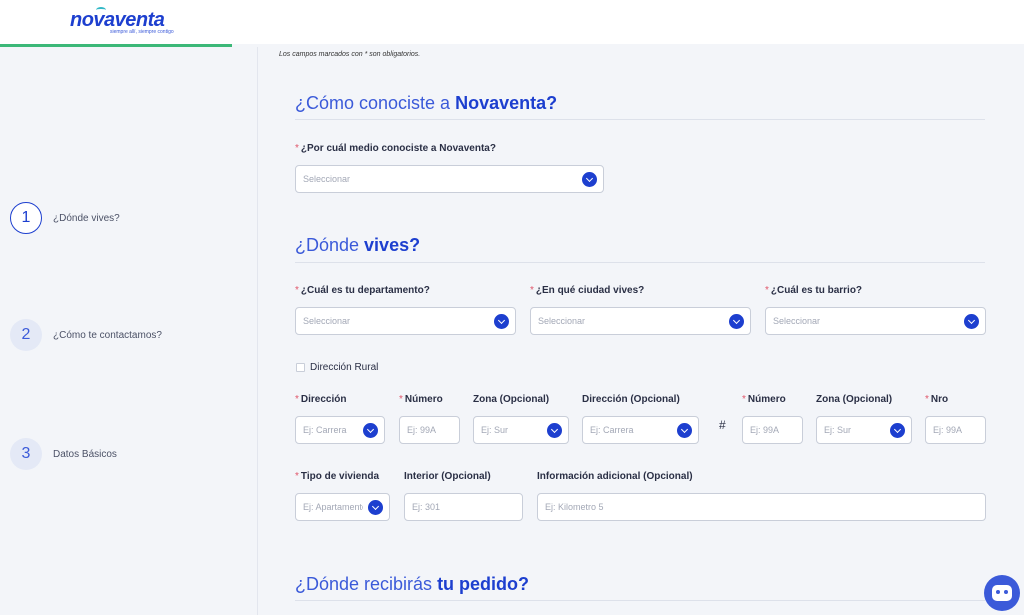 Image resolution: width=1024 pixels, height=615 pixels. What do you see at coordinates (875, 321) in the screenshot?
I see `barrio-select: Seleccionar` at bounding box center [875, 321].